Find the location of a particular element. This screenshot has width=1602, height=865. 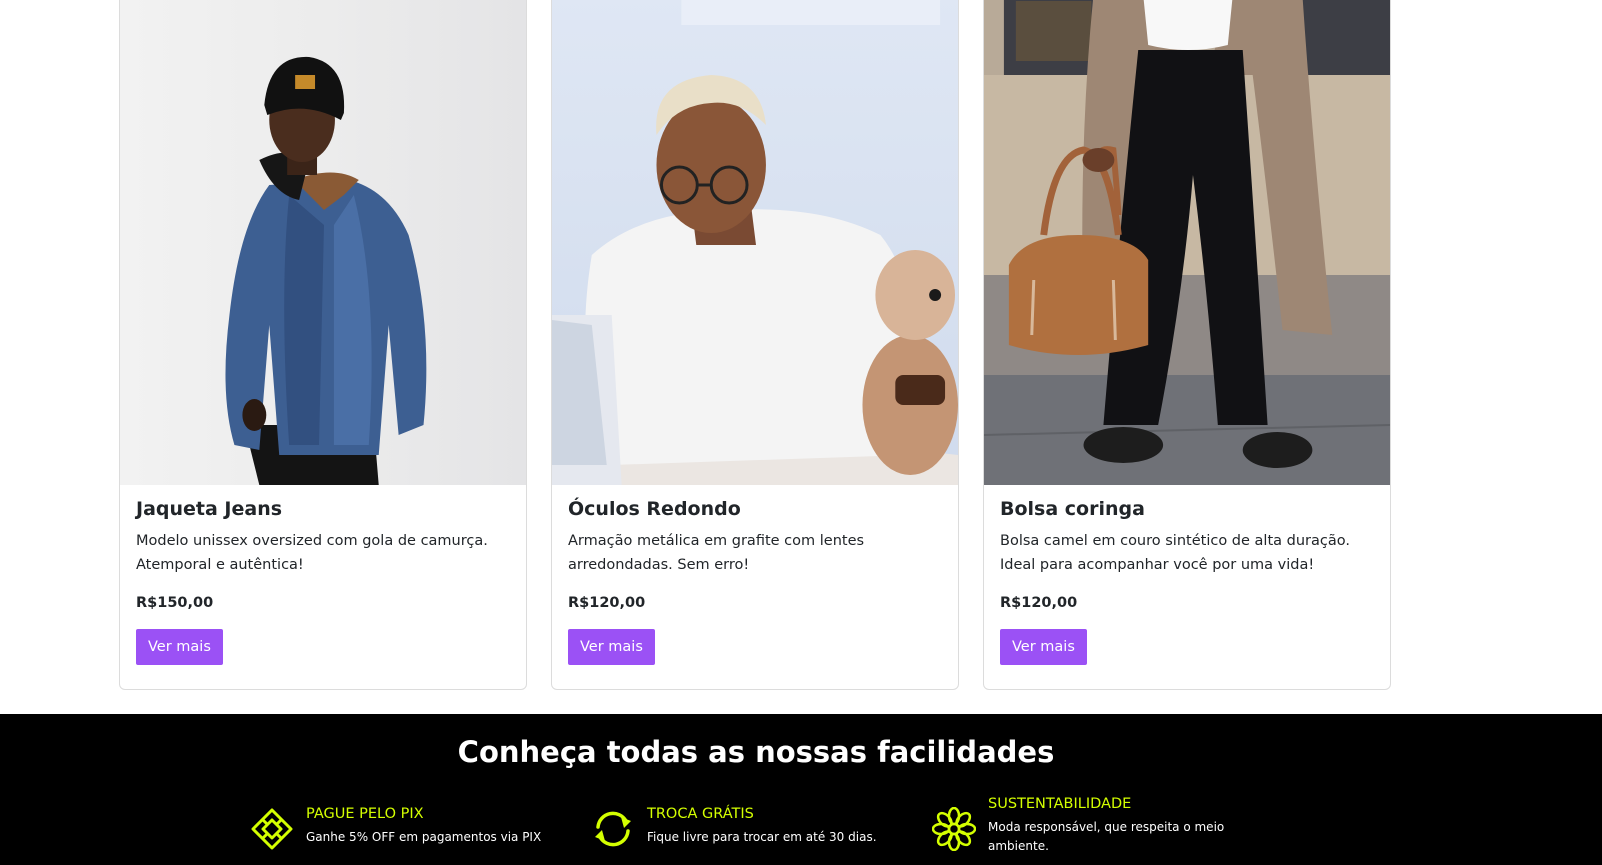

product-image-bolsa-coringa is located at coordinates (1187, 242).